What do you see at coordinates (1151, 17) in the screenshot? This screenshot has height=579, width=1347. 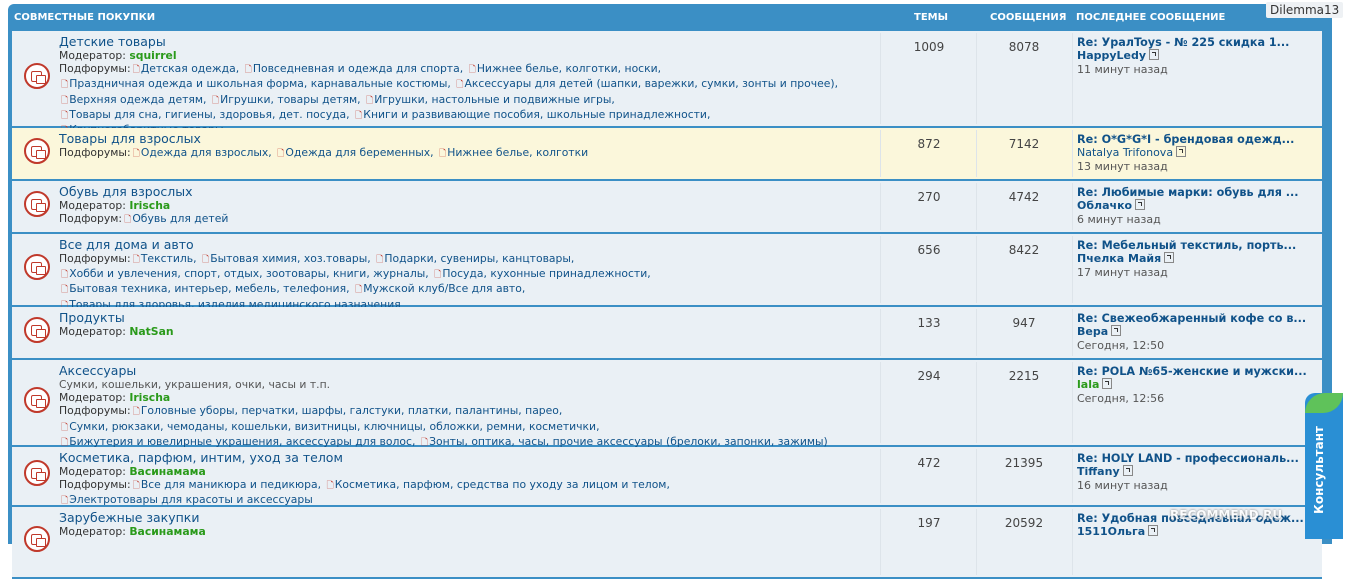 I see `header-last-post: ПОСЛЕДНЕЕ СООБЩЕНИЕ` at bounding box center [1151, 17].